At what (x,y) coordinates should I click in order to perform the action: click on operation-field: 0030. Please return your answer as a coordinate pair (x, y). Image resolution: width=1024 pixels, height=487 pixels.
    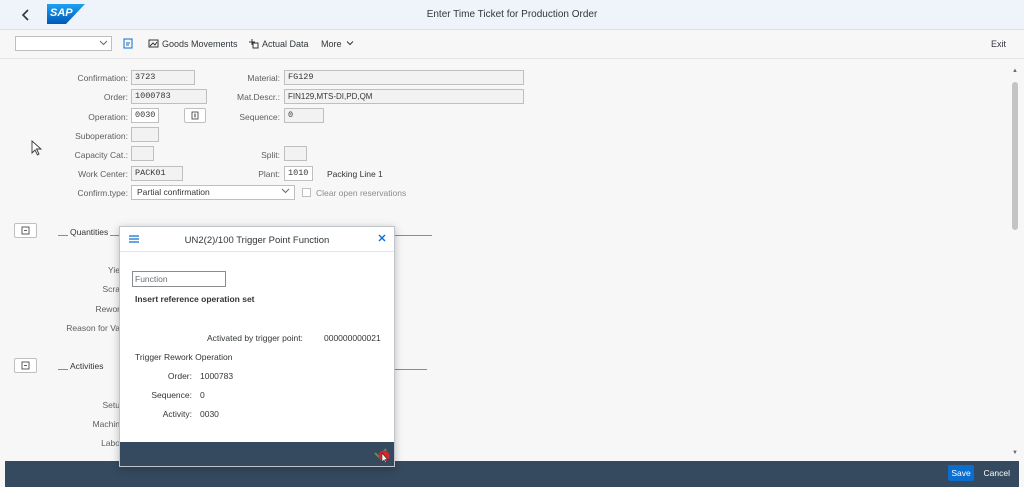
    Looking at the image, I should click on (145, 115).